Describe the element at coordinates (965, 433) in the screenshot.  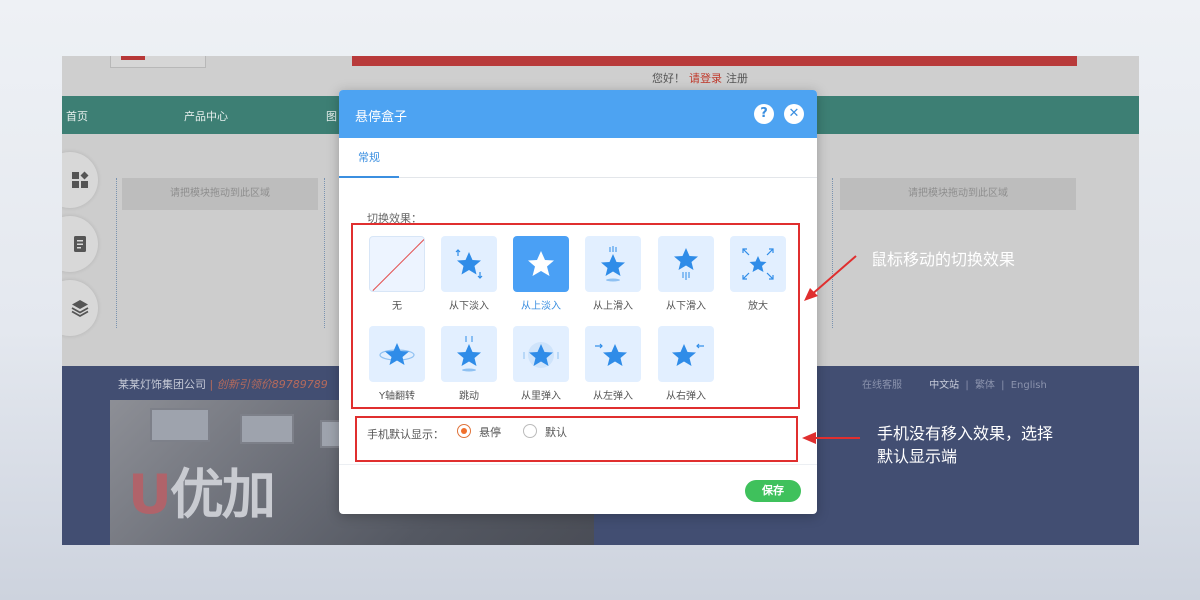
I see `mobile-annotation-line1: 手机没有移入效果，选择` at that location.